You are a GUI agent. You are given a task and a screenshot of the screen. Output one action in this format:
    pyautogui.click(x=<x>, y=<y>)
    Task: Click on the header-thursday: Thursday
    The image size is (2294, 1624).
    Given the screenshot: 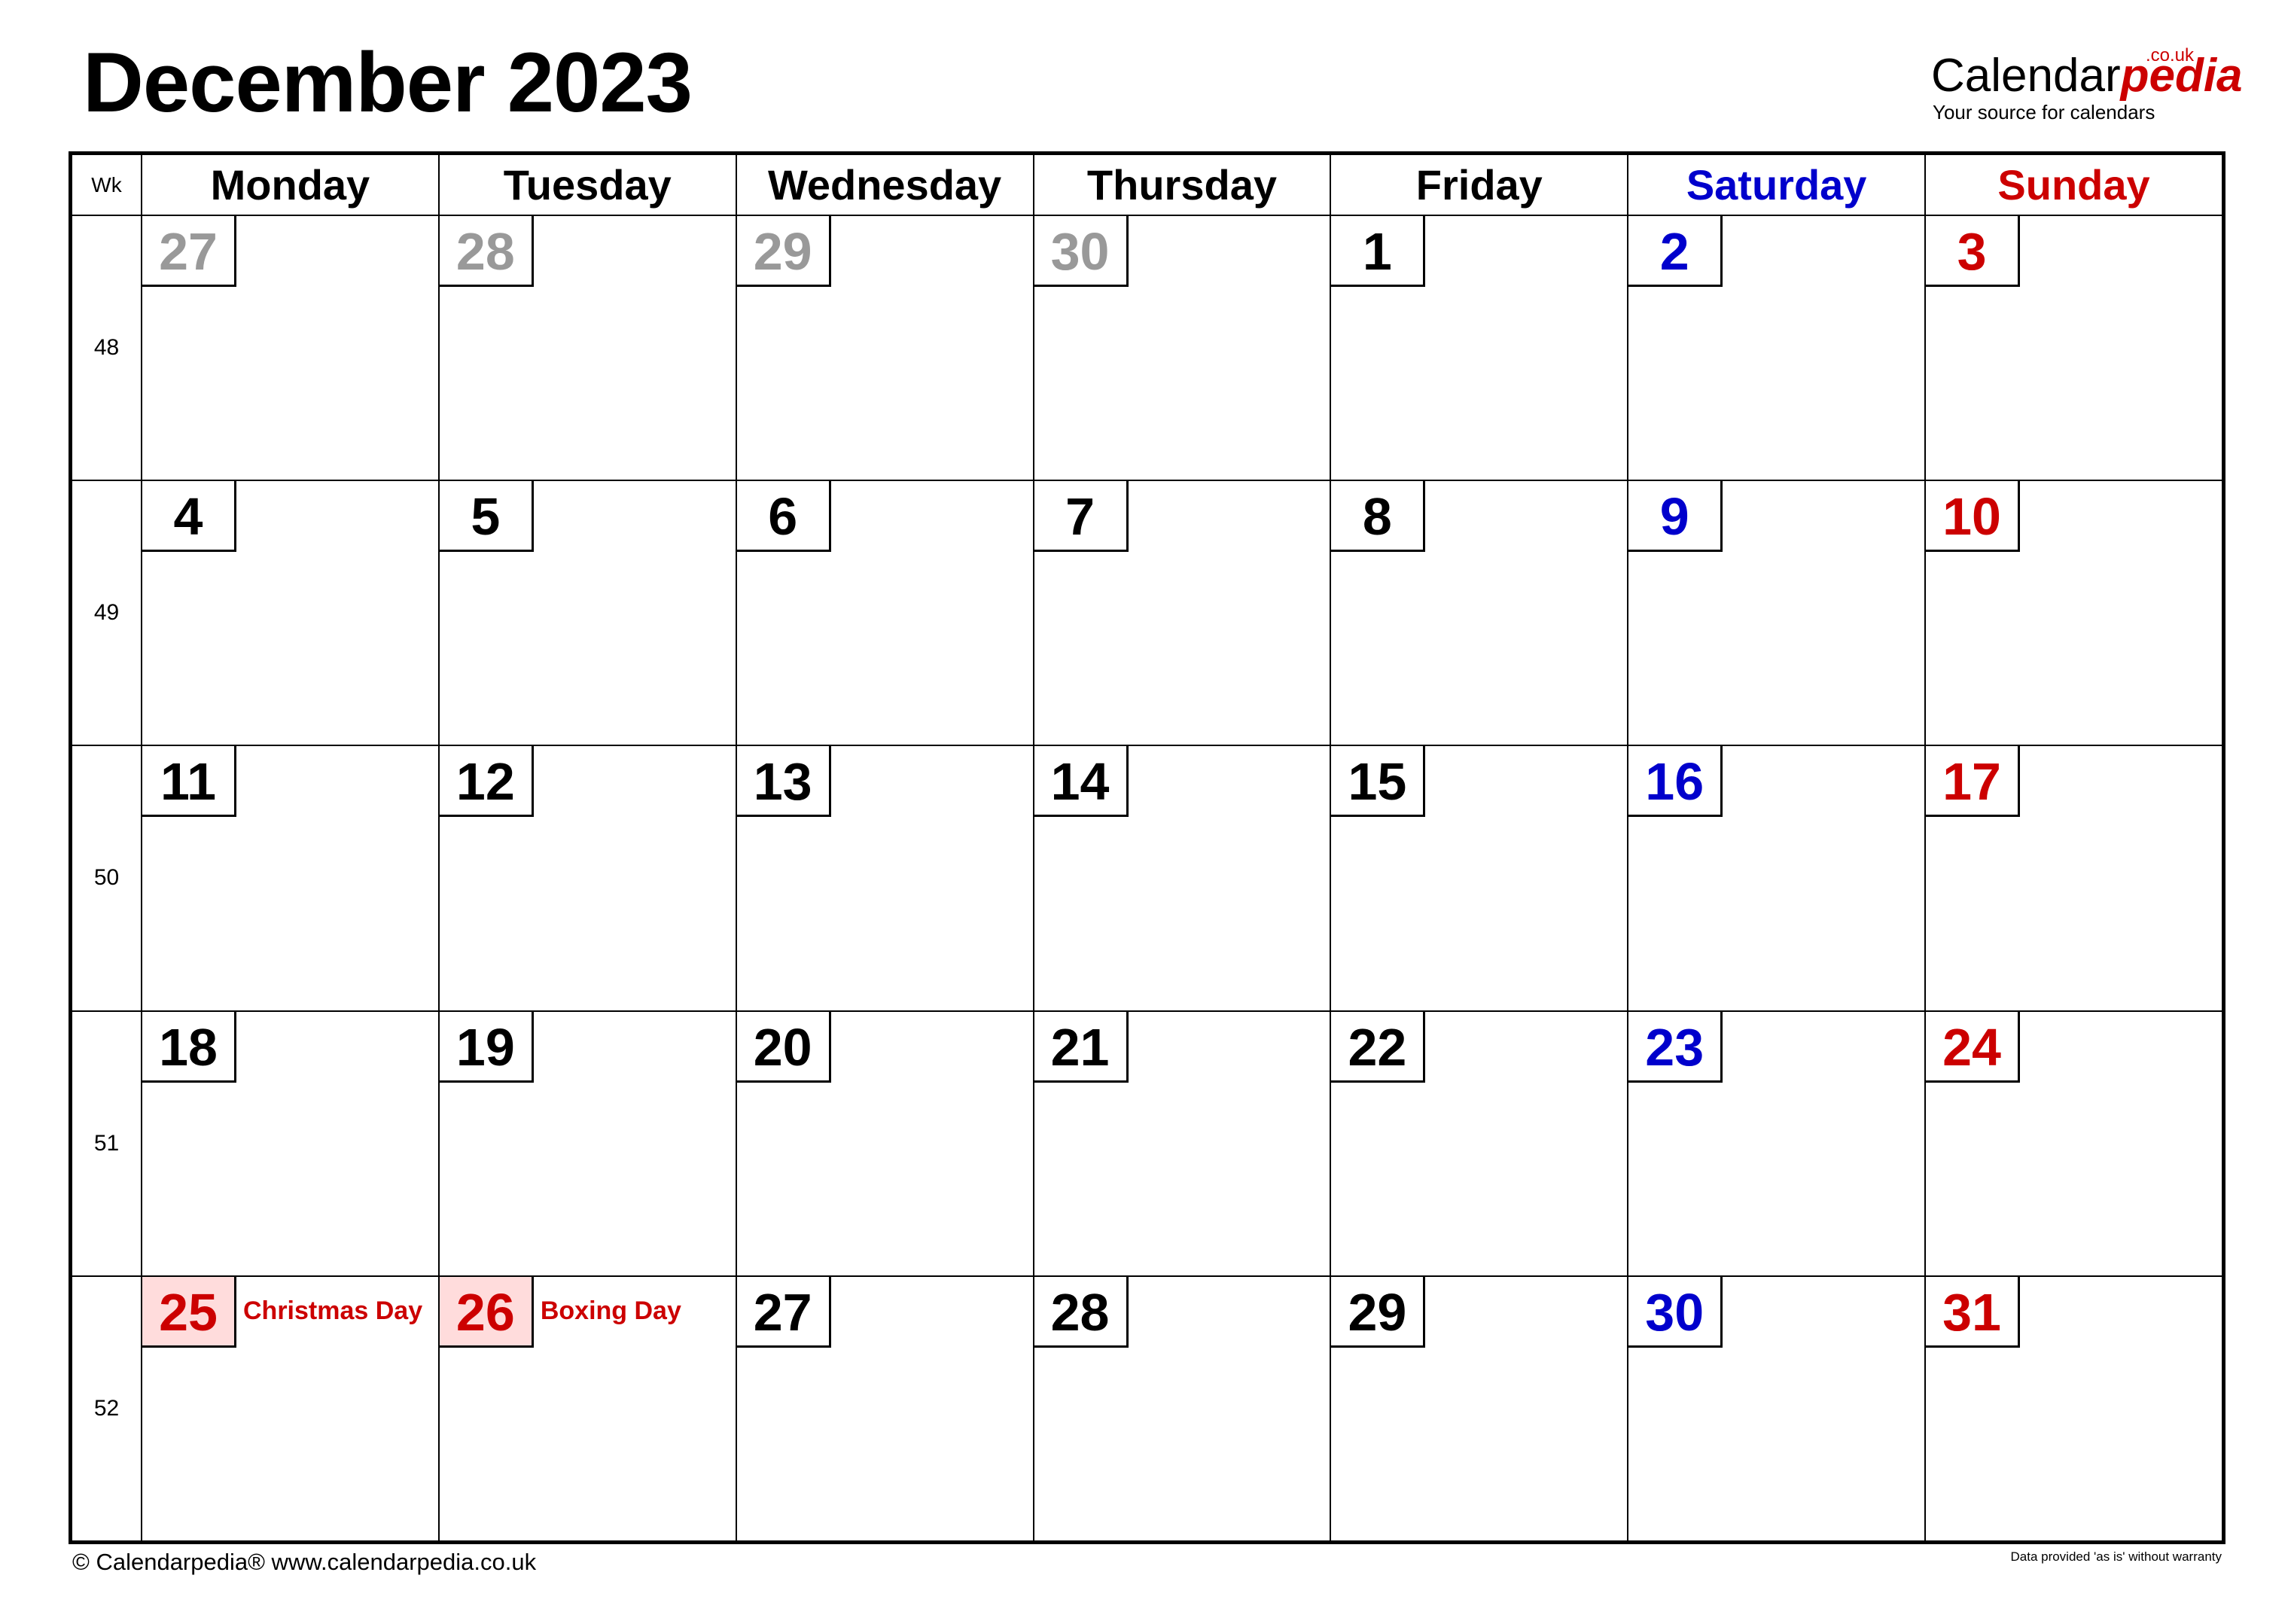 What is the action you would take?
    pyautogui.click(x=1182, y=185)
    